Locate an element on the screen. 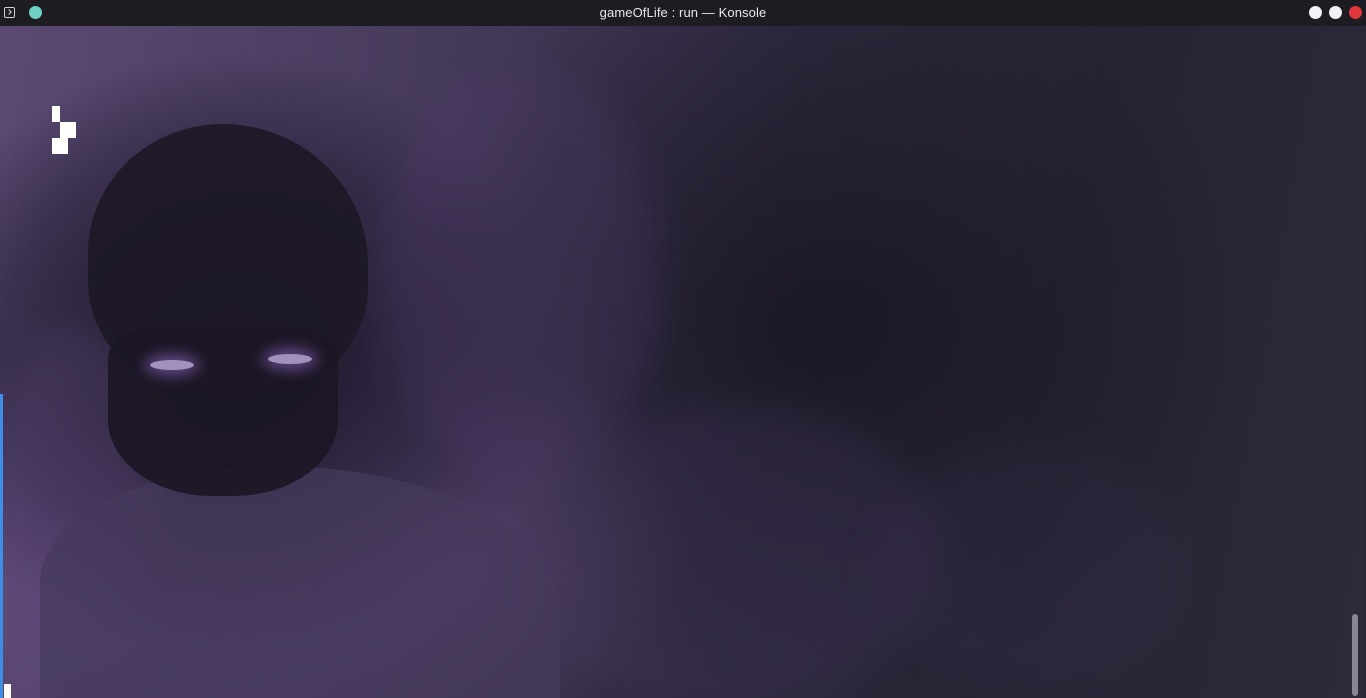 The width and height of the screenshot is (1366, 698). scrollbar-thumb is located at coordinates (1355, 655).